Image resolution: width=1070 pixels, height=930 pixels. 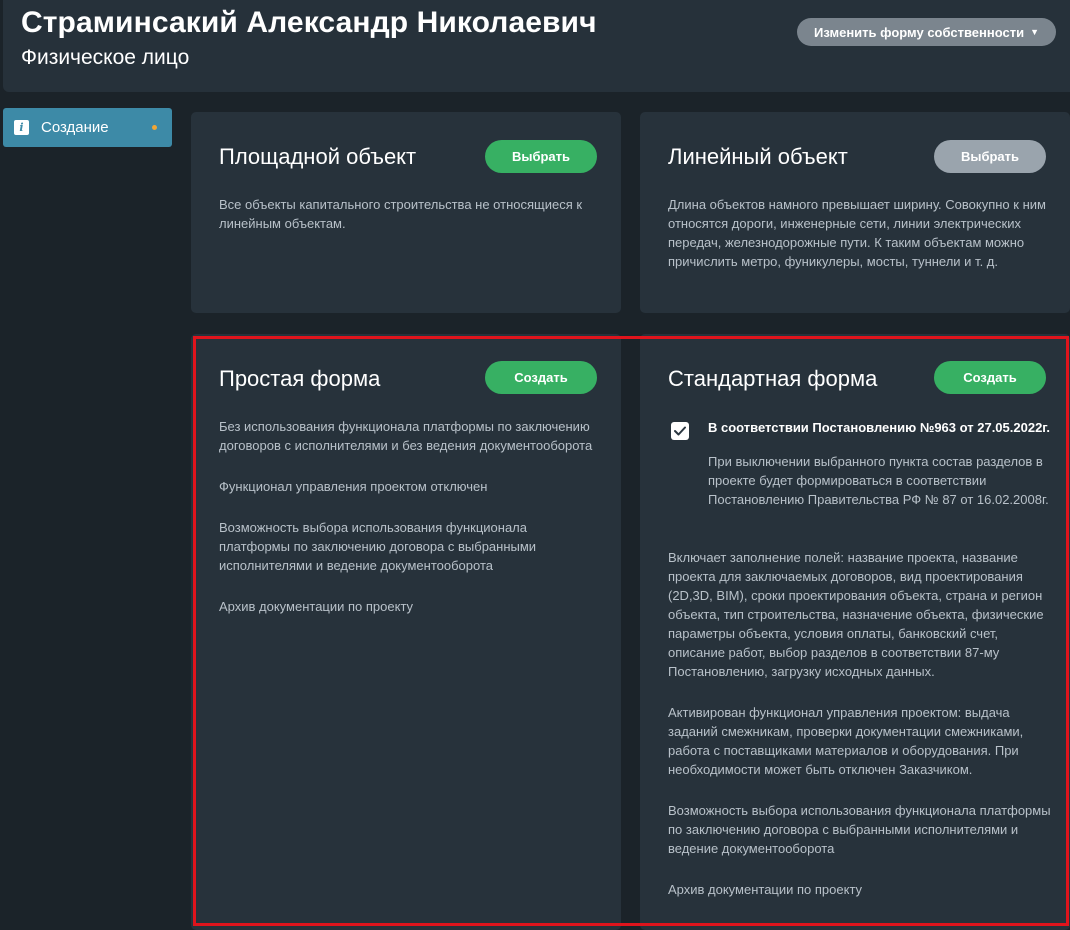 I want to click on caret-down-icon: ▼, so click(x=1034, y=32).